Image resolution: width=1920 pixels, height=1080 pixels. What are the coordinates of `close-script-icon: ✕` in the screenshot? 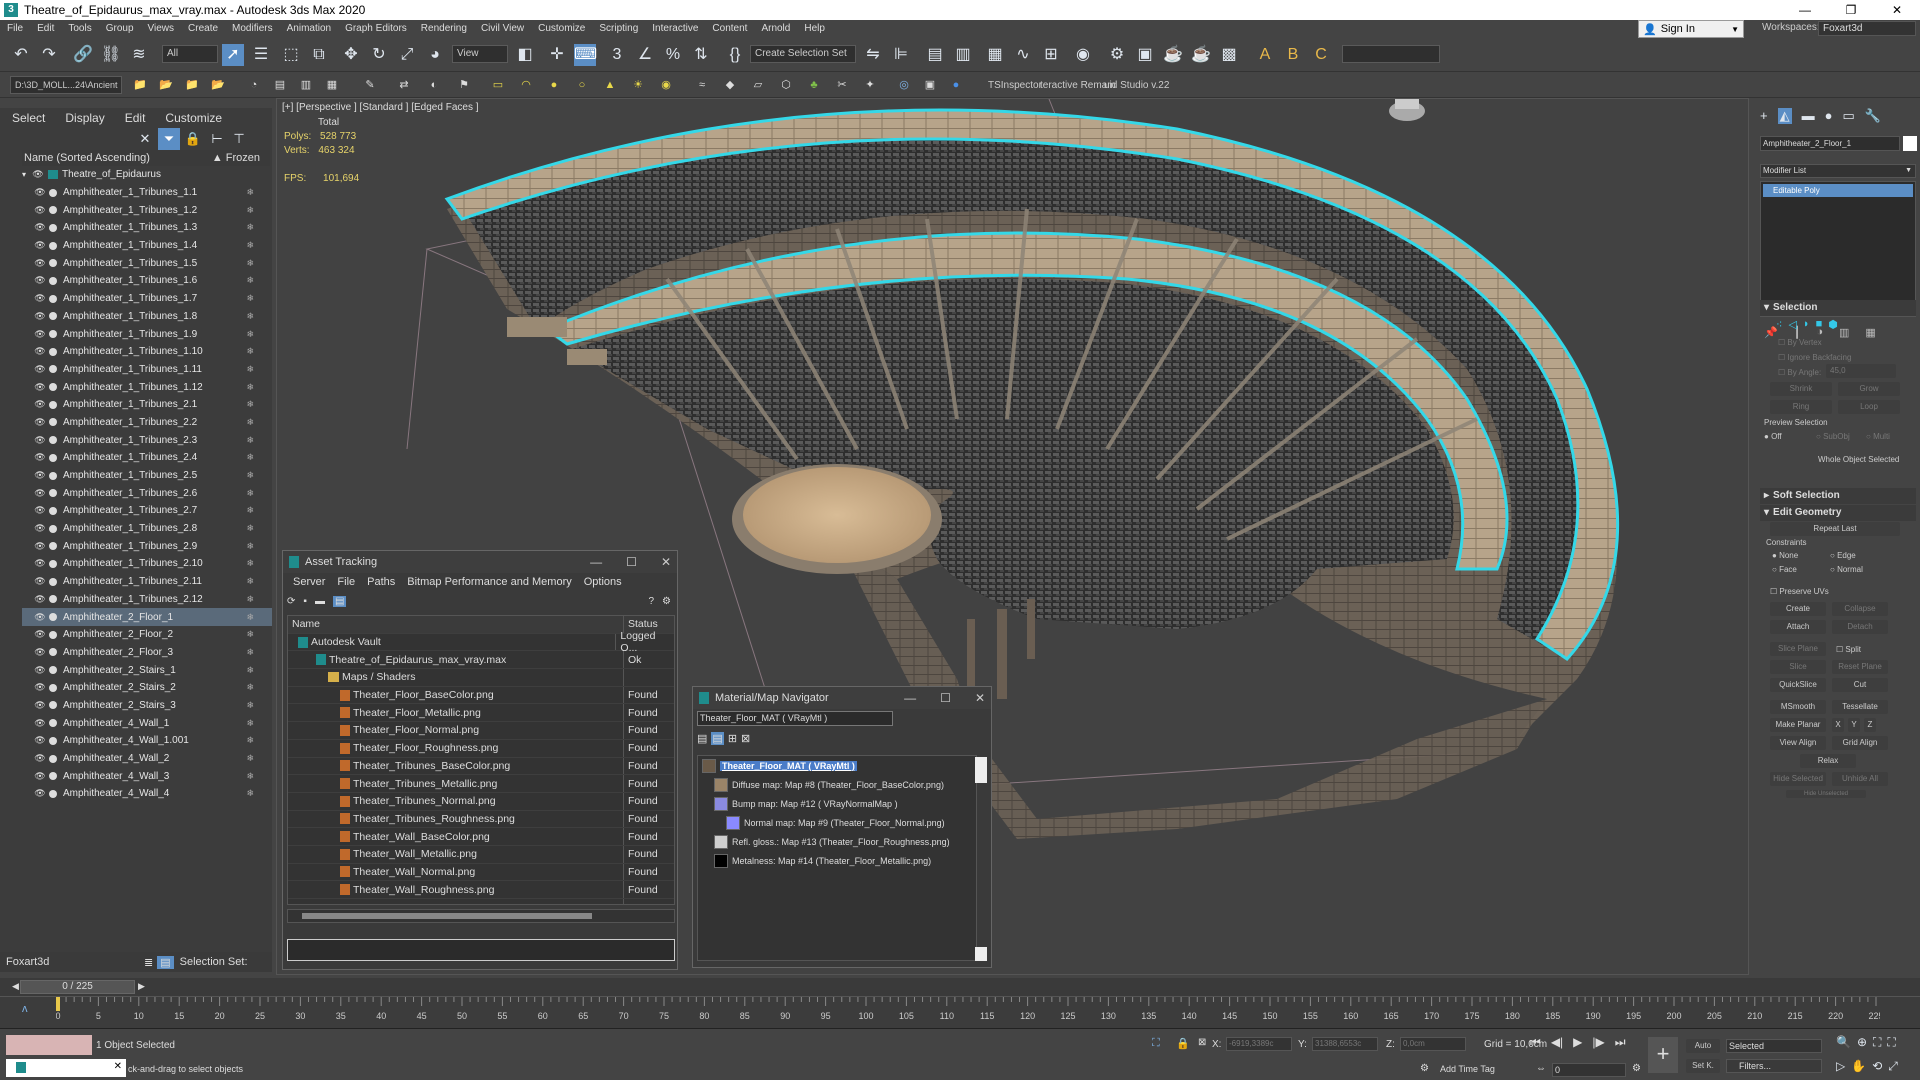 It's located at (118, 1066).